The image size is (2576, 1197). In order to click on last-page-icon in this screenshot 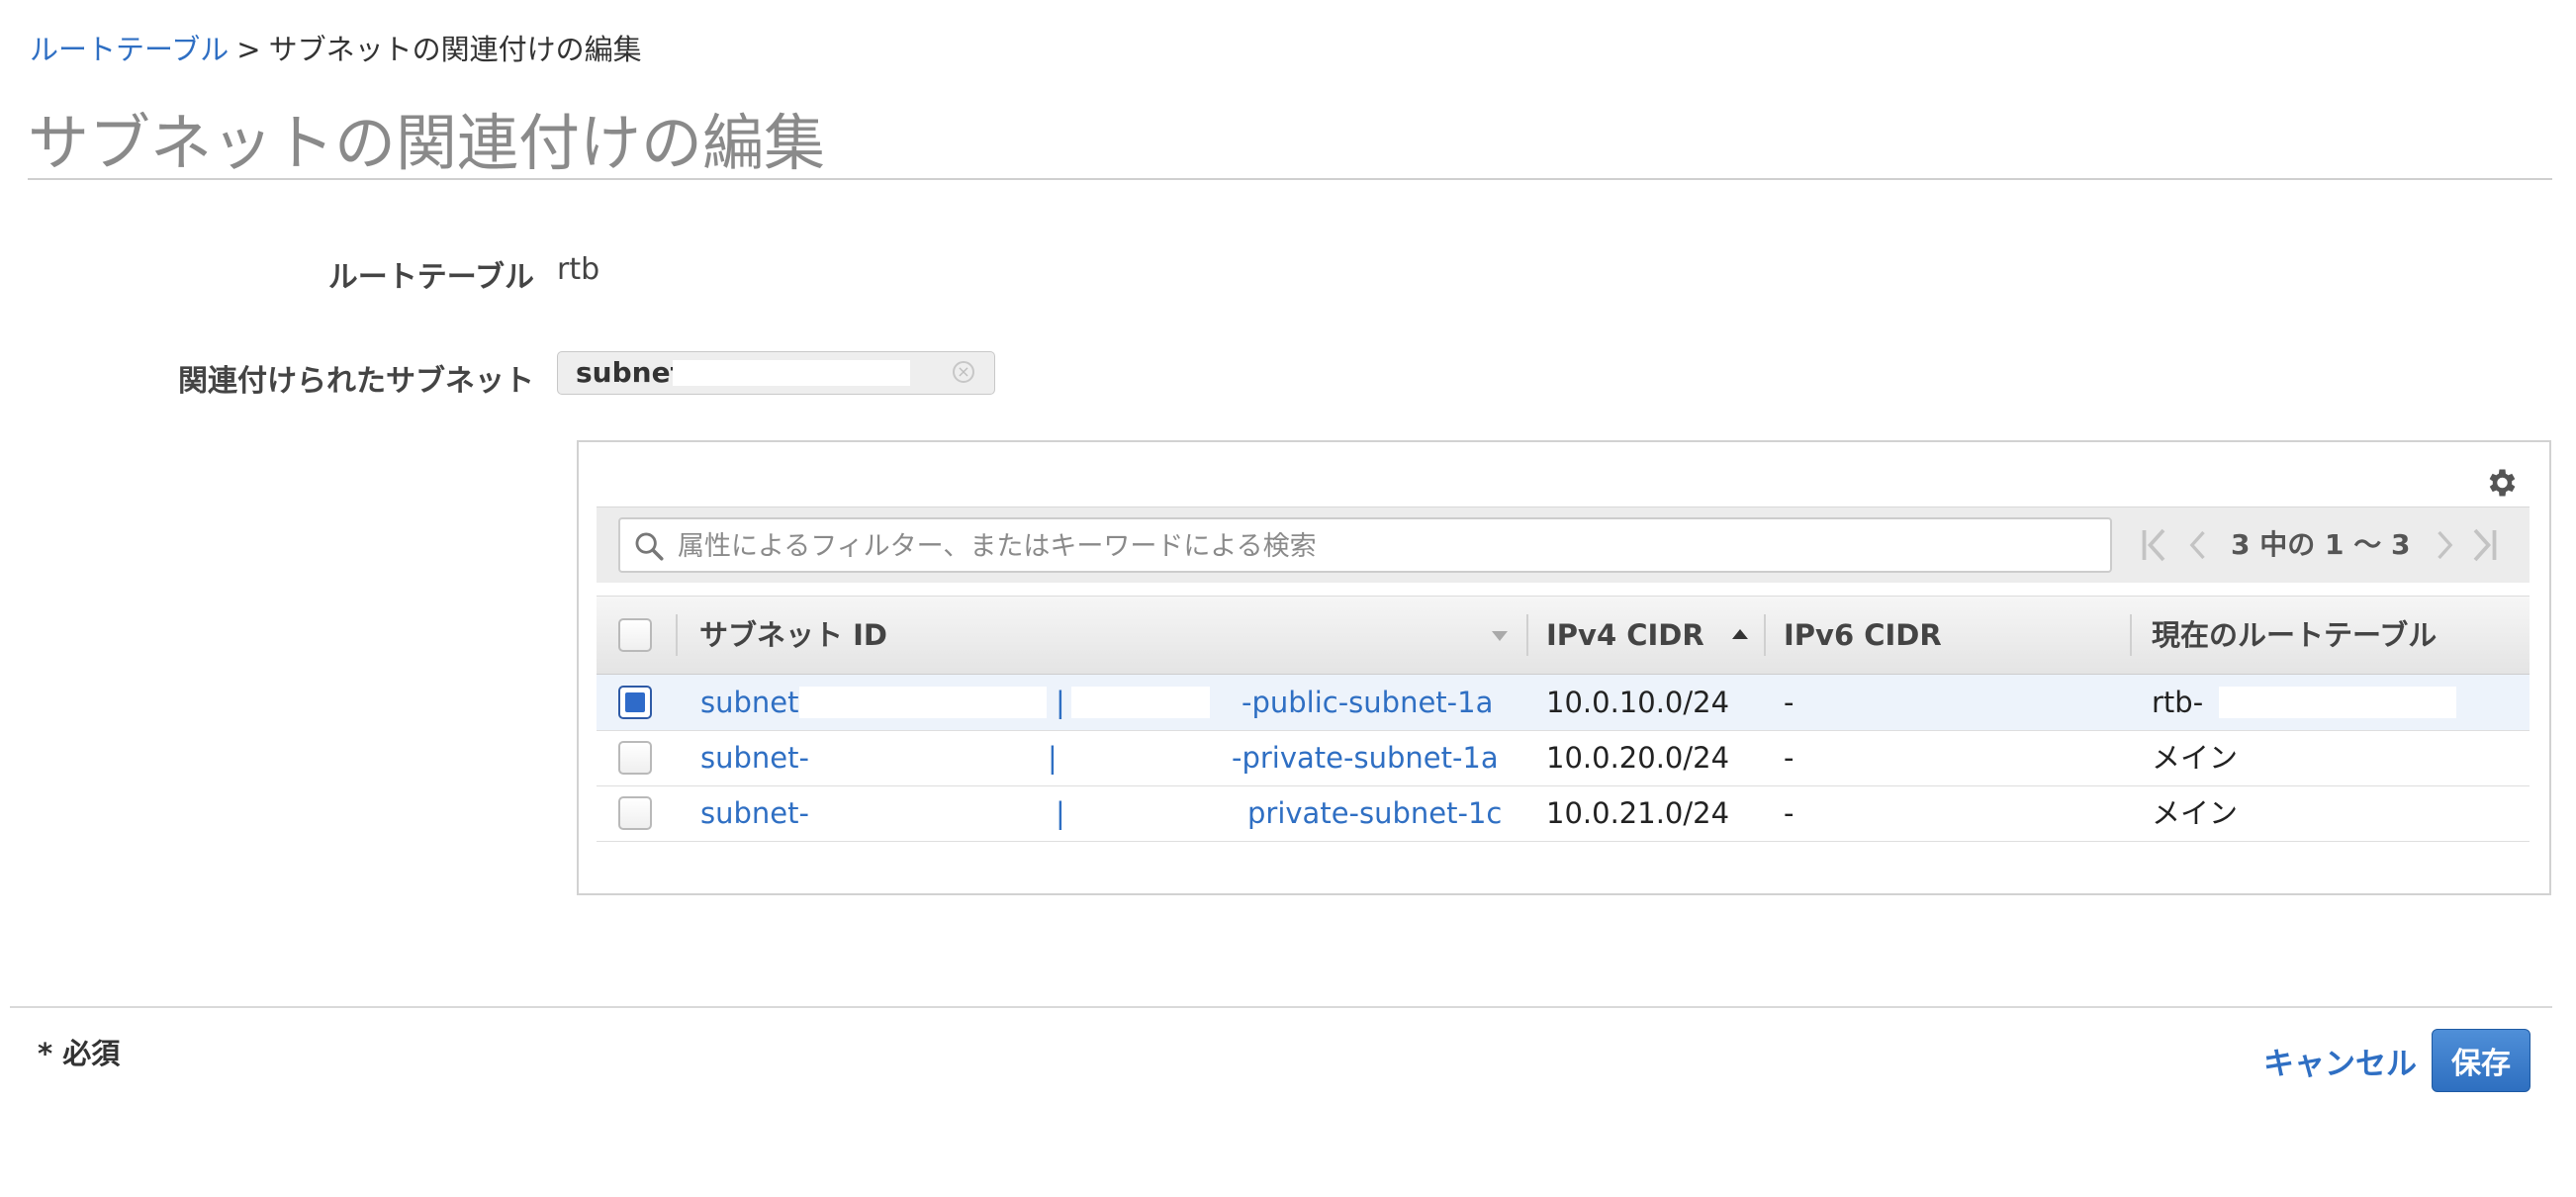, I will do `click(2484, 545)`.